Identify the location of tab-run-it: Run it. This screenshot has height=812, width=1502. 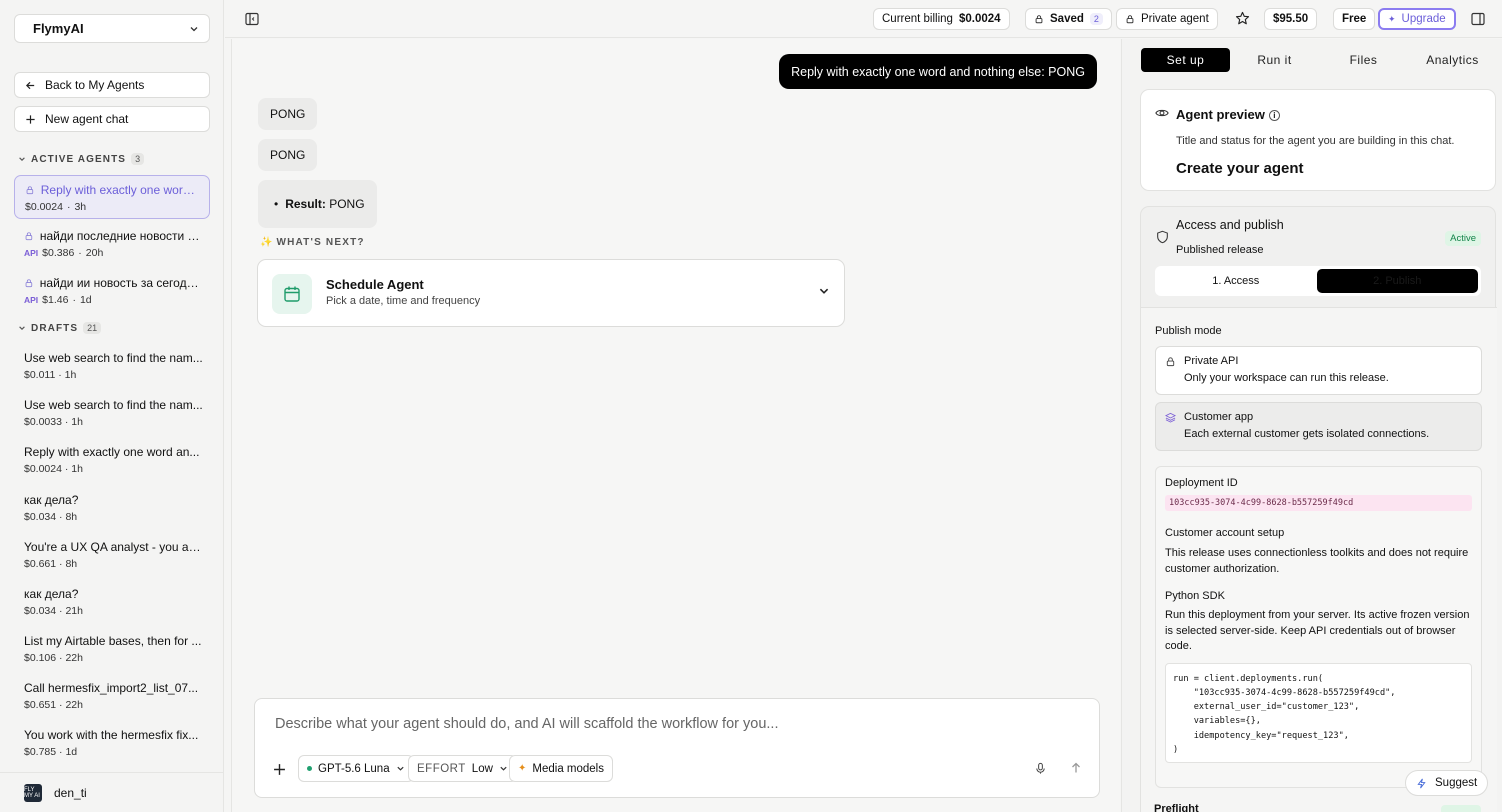
(1274, 60).